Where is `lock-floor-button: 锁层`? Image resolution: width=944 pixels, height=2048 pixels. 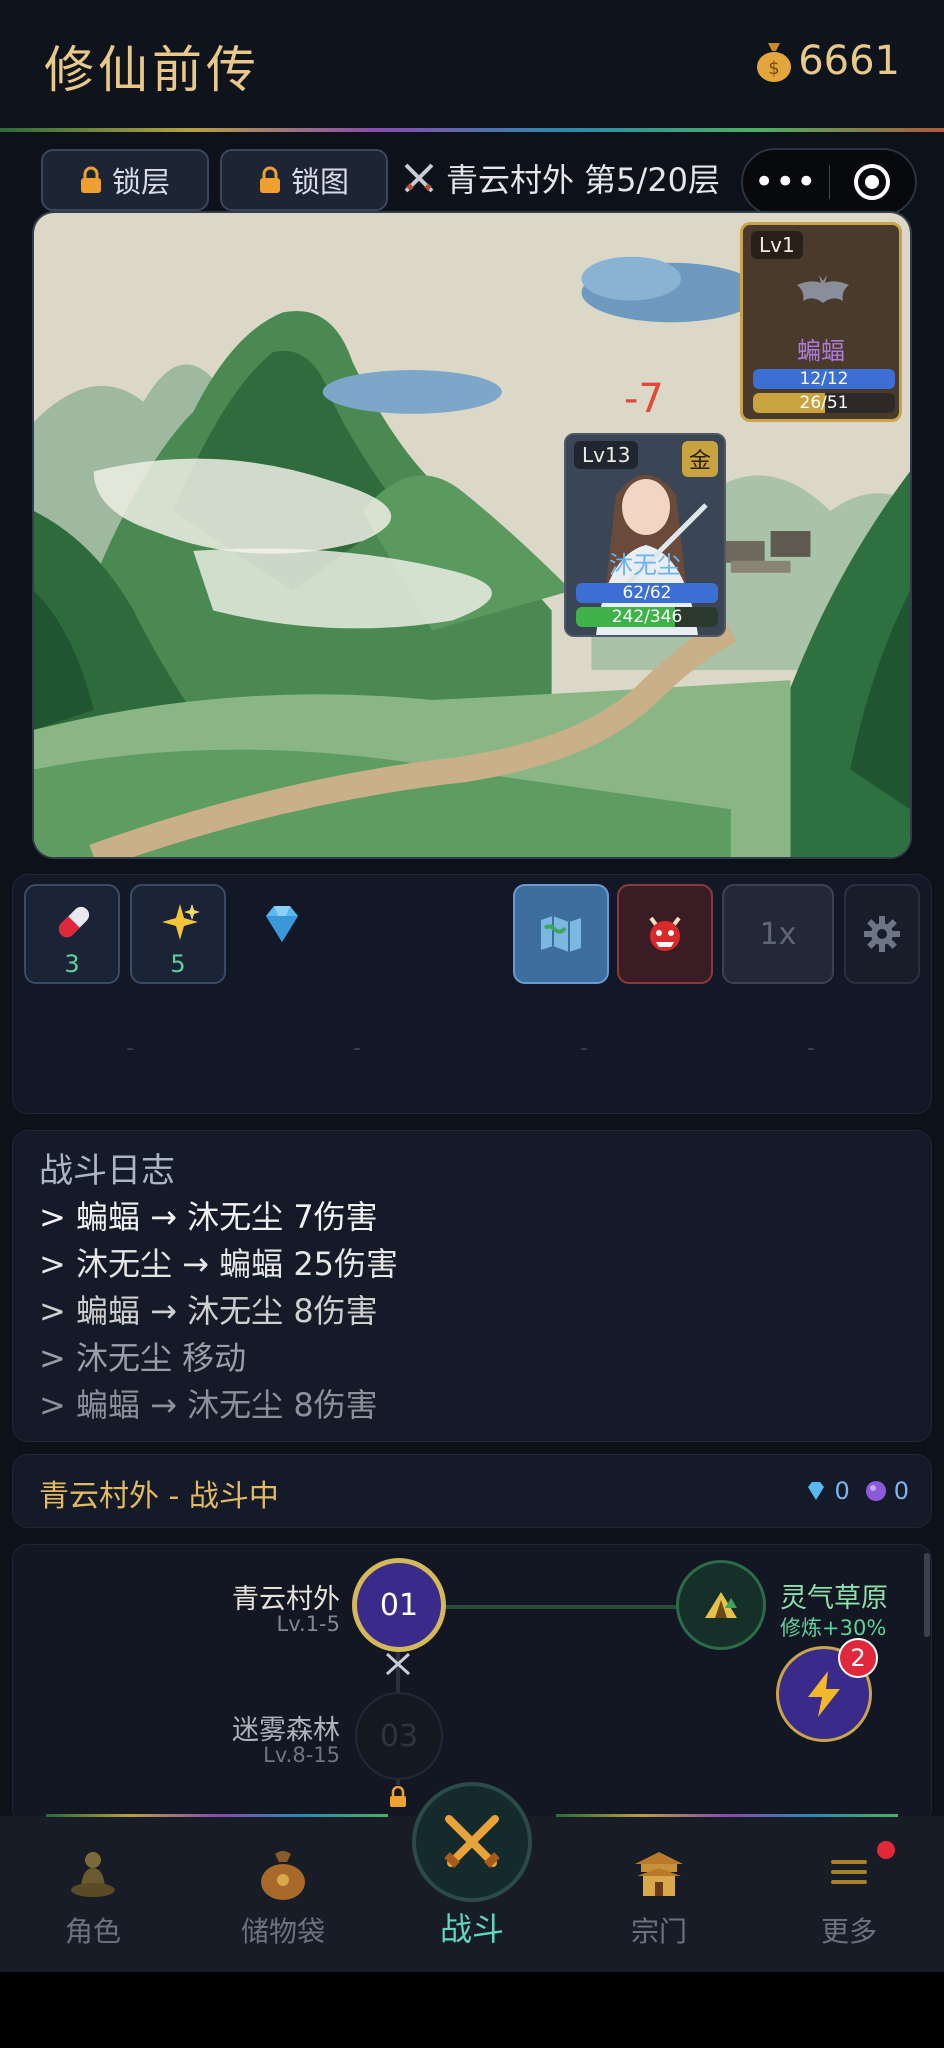 lock-floor-button: 锁层 is located at coordinates (125, 180).